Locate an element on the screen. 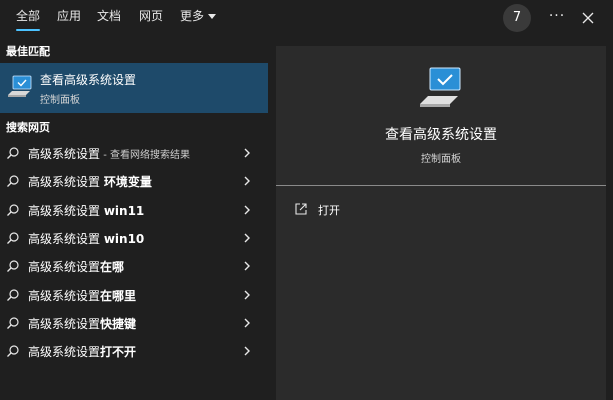  web-search-result: 高级系统设置快捷键 is located at coordinates (134, 323).